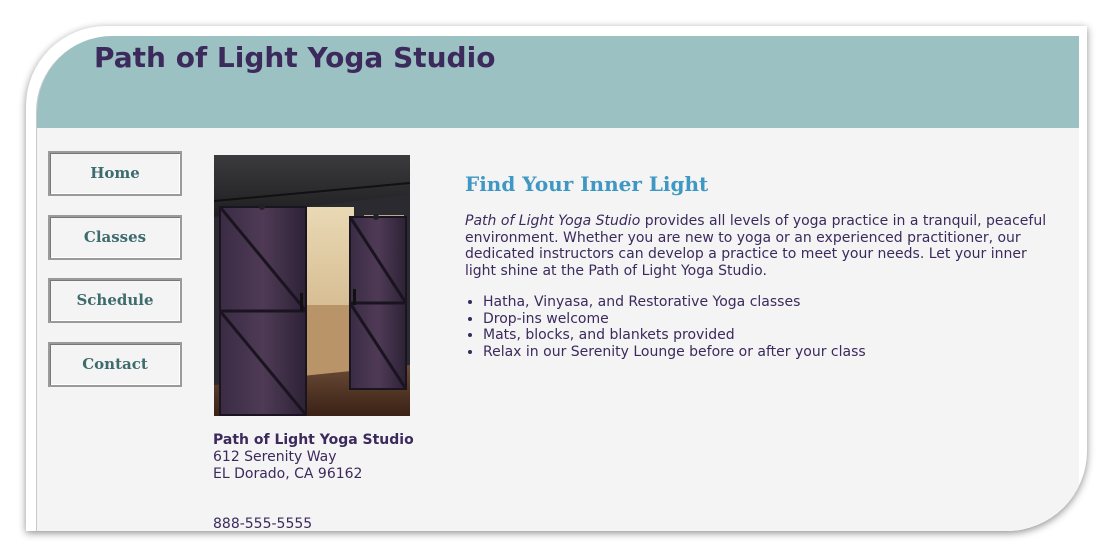  I want to click on list-item: Drop-ins welcome, so click(771, 319).